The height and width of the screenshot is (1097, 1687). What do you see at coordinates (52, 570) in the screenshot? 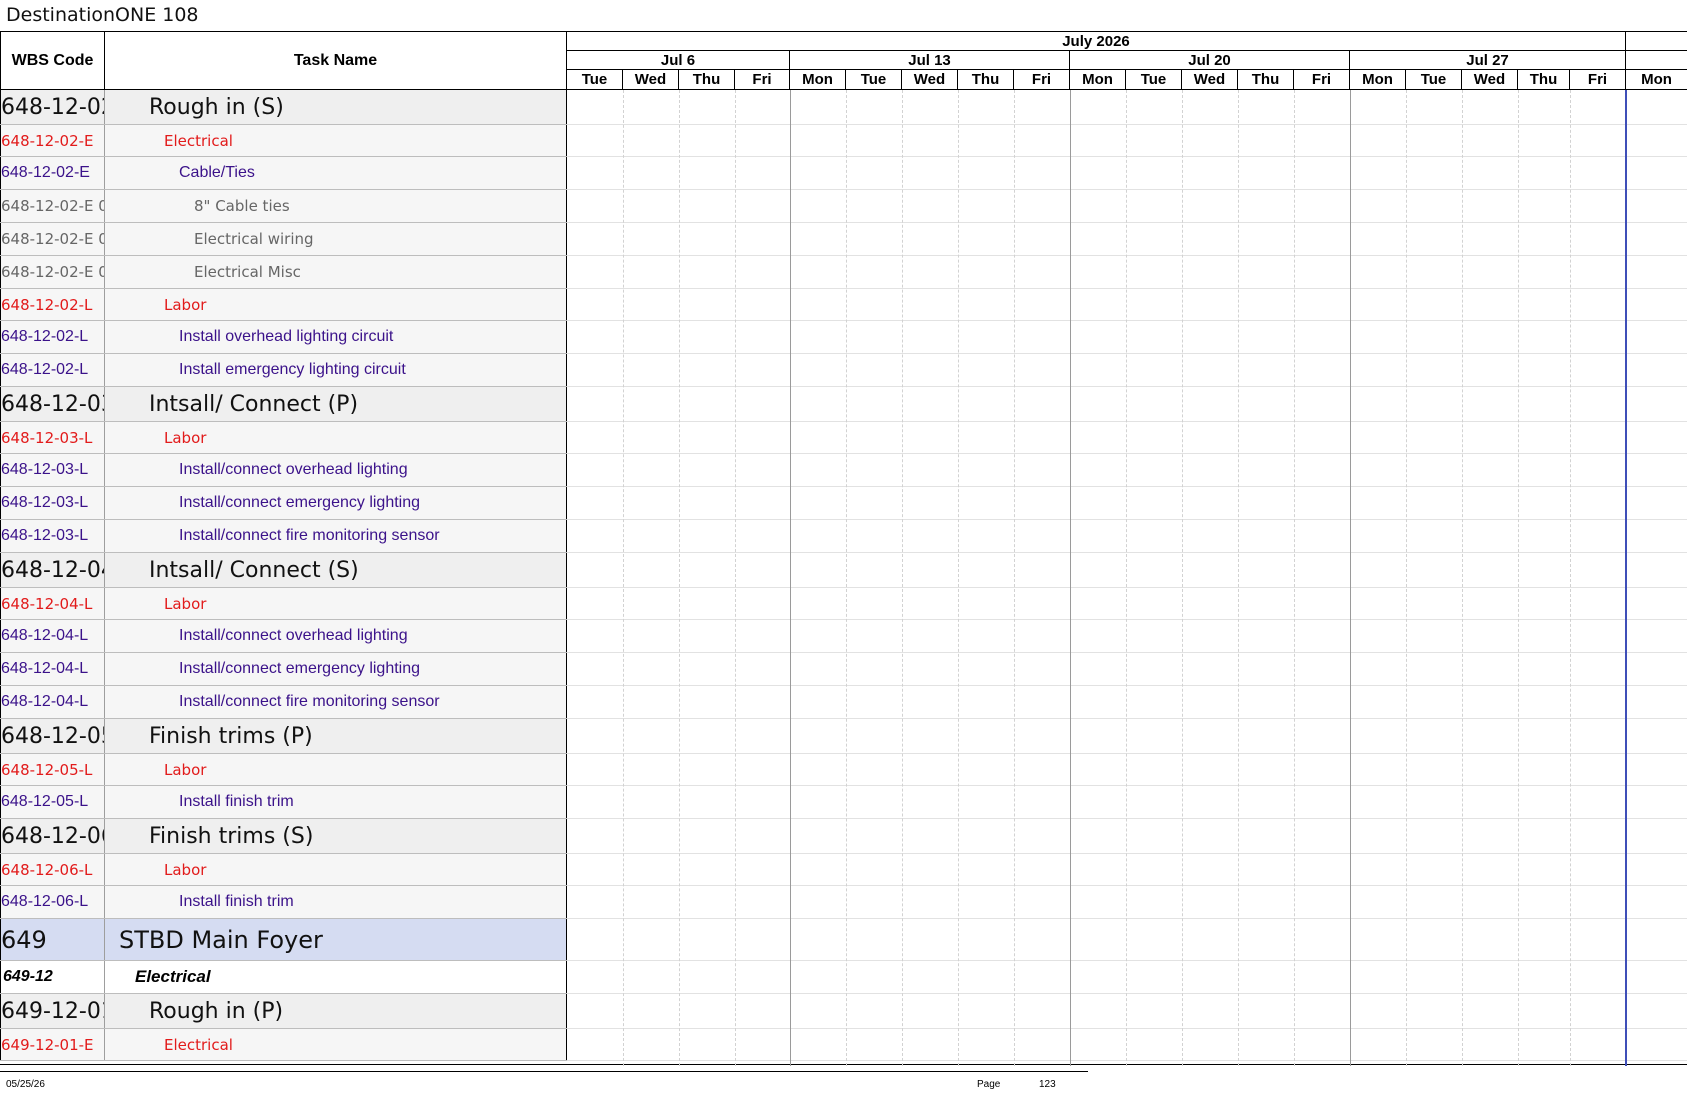
I see `wbs-code-cell: 648-12-04` at bounding box center [52, 570].